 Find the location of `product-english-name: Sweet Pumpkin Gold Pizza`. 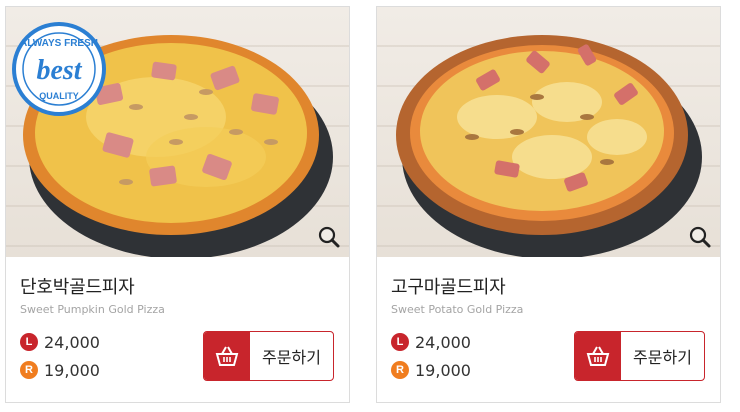

product-english-name: Sweet Pumpkin Gold Pizza is located at coordinates (92, 309).